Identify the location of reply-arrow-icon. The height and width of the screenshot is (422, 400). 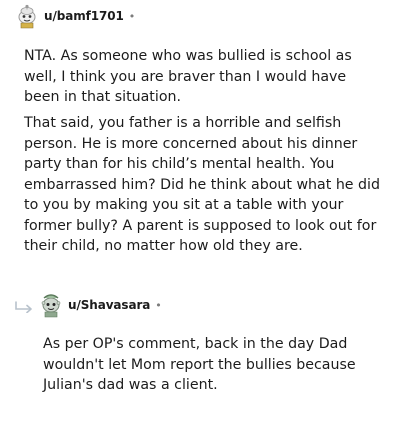
(23, 307).